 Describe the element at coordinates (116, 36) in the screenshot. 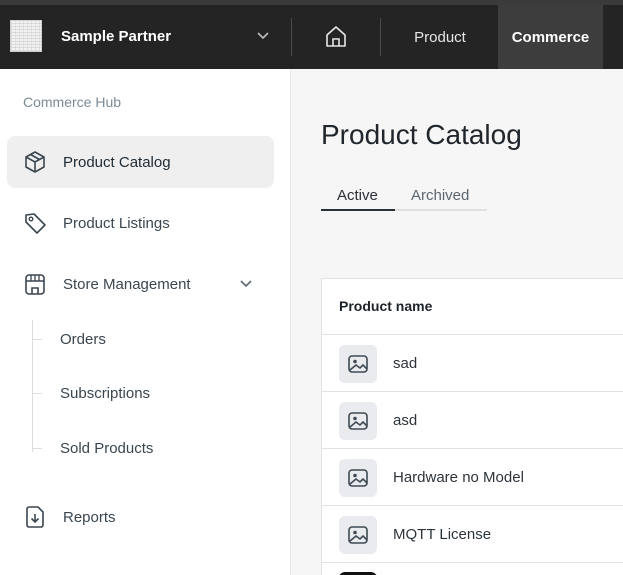

I see `partner-name: Sample Partner` at that location.